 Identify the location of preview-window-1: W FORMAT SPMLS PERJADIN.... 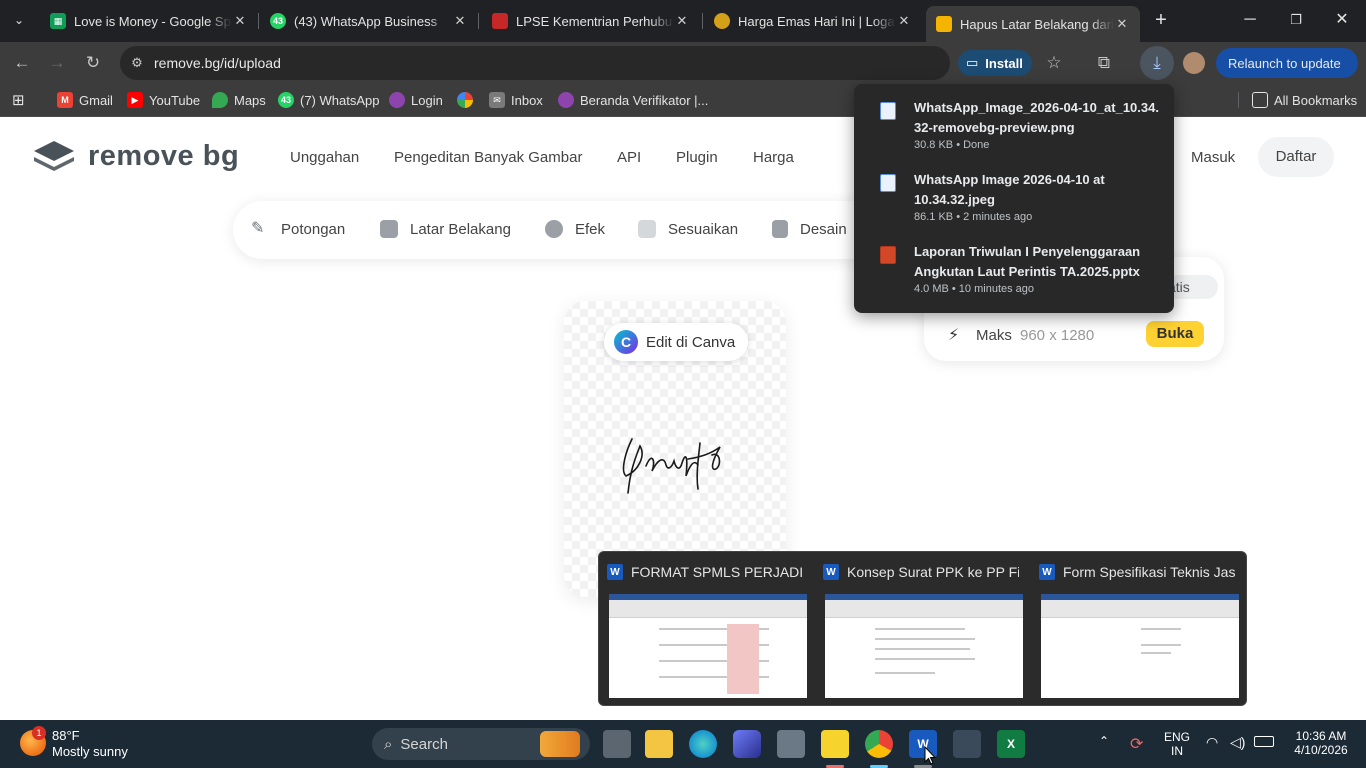
(703, 629).